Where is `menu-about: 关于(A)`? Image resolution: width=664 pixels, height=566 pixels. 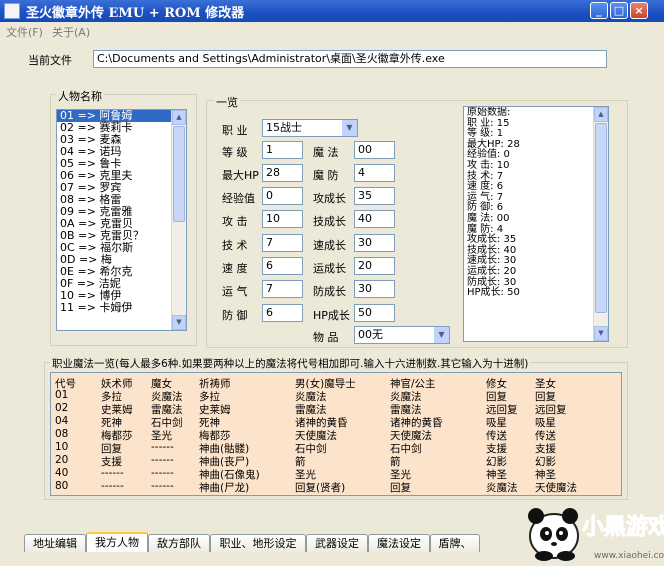 menu-about: 关于(A) is located at coordinates (71, 32).